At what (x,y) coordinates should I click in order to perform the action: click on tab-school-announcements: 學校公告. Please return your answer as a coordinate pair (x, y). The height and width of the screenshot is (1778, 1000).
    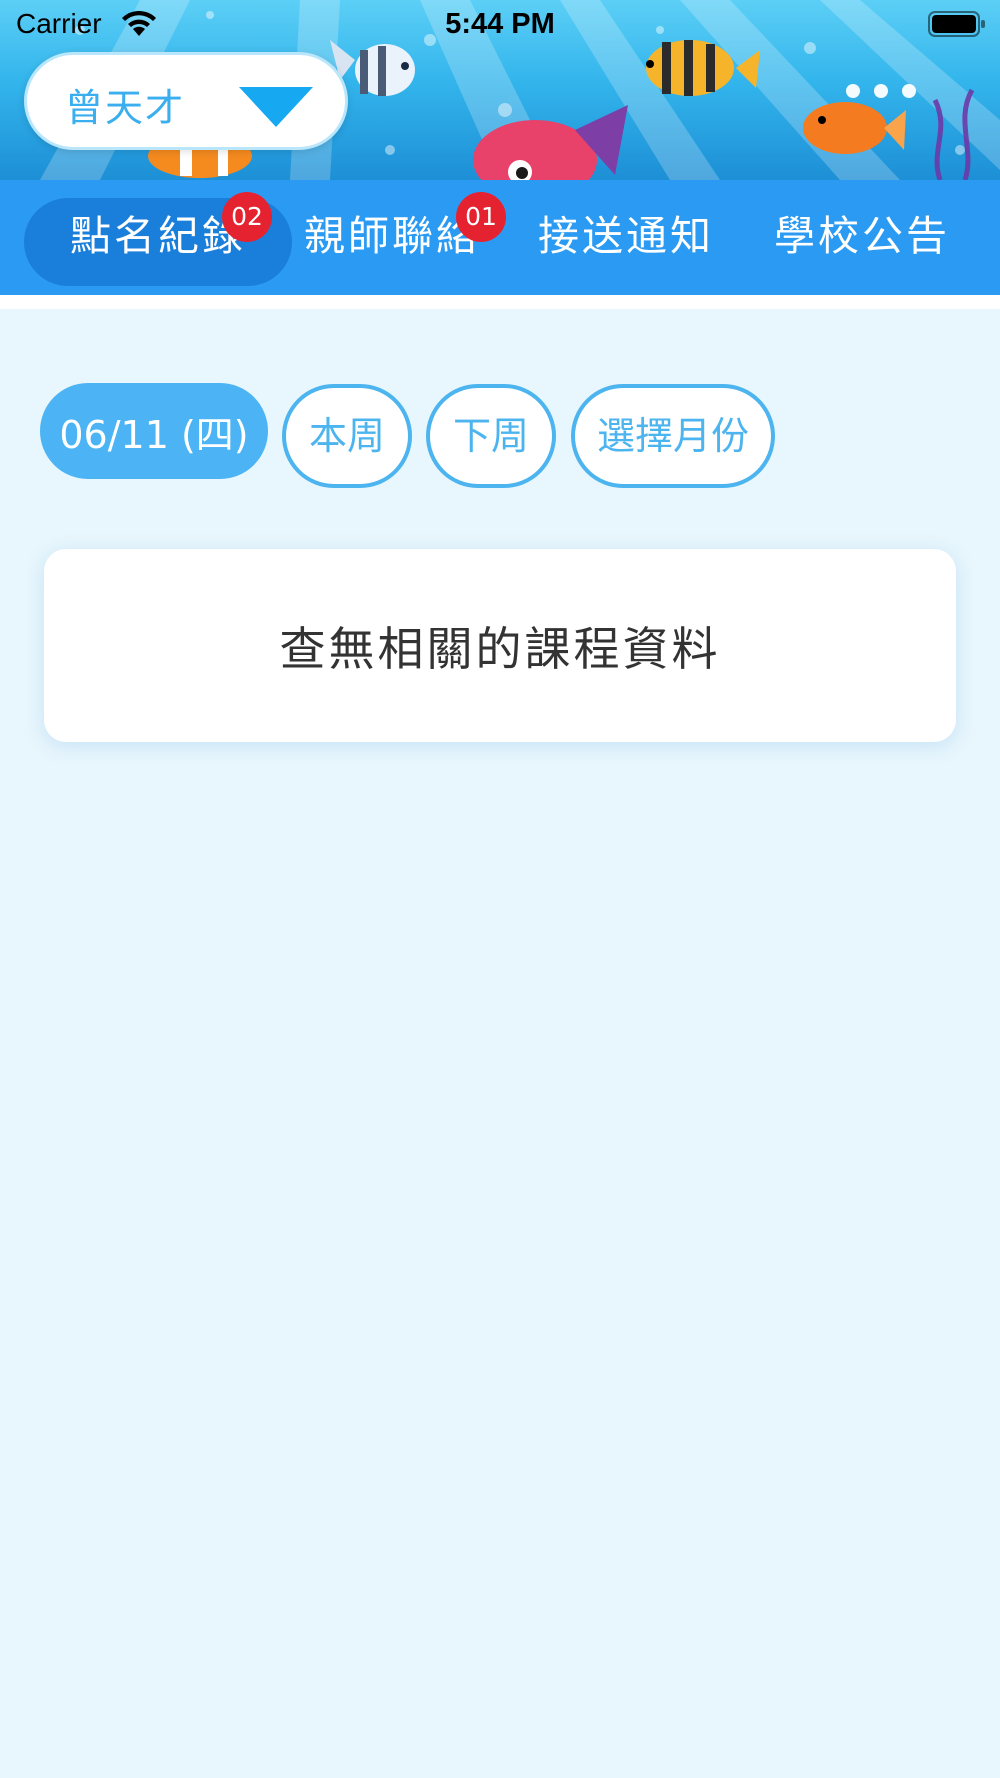
    Looking at the image, I should click on (862, 242).